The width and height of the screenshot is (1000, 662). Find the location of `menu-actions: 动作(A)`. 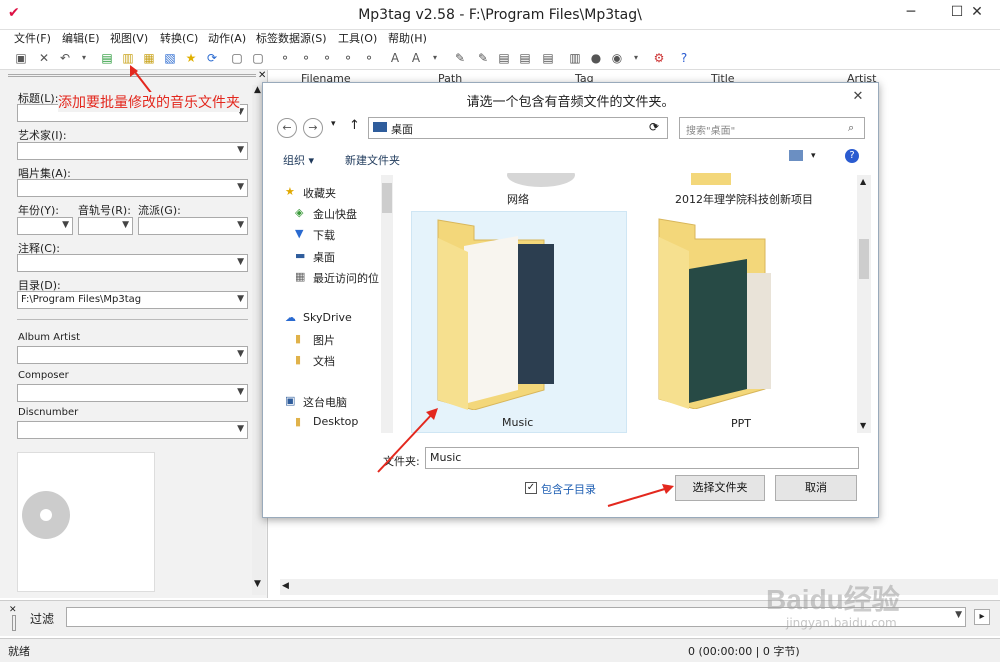

menu-actions: 动作(A) is located at coordinates (227, 38).